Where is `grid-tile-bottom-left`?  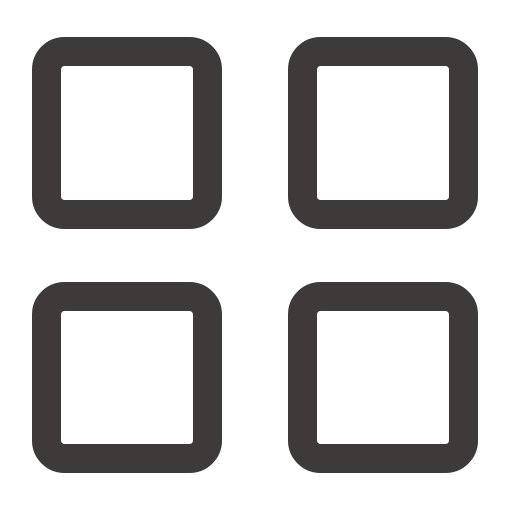 grid-tile-bottom-left is located at coordinates (127, 377).